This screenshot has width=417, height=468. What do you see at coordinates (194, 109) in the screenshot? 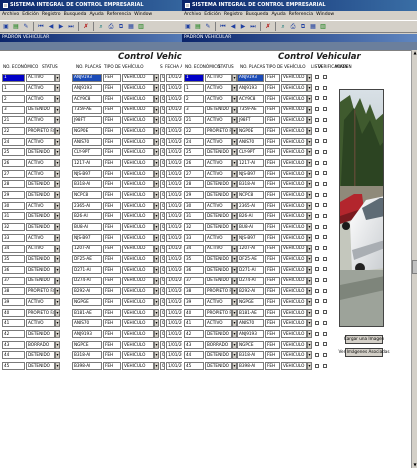
I see `no-economico-cell: 3` at bounding box center [194, 109].